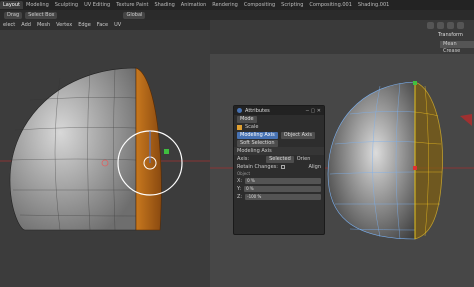 The width and height of the screenshot is (474, 287). Describe the element at coordinates (282, 167) in the screenshot. I see `retain-checkbox` at that location.